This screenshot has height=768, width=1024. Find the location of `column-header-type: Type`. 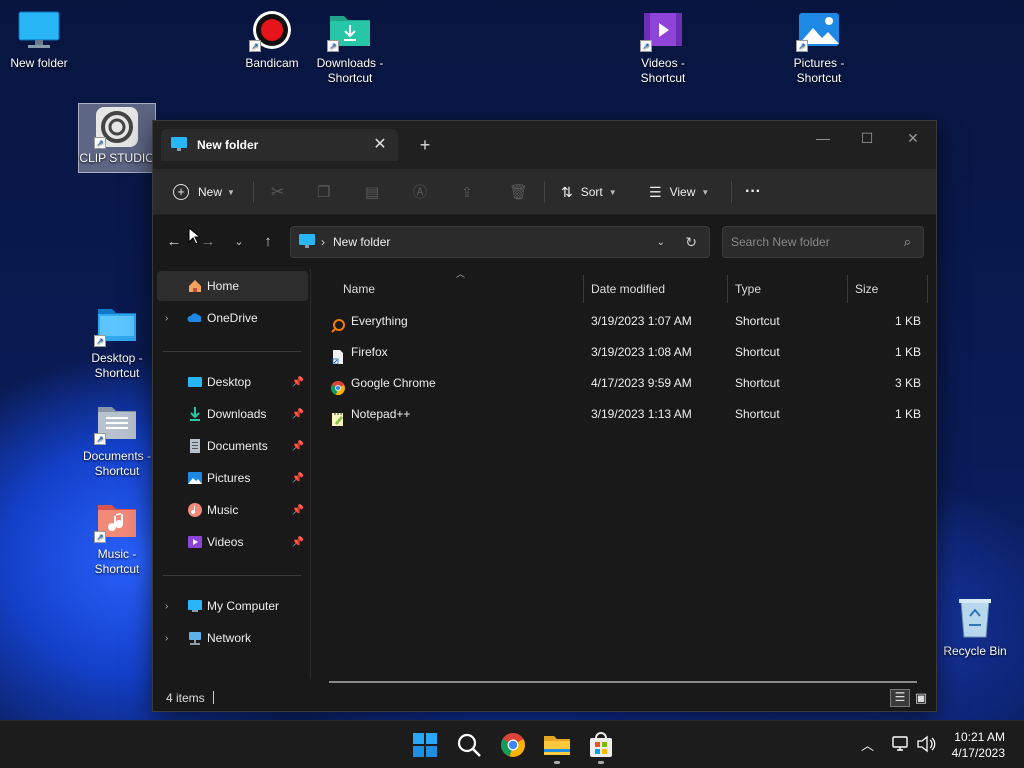

column-header-type: Type is located at coordinates (791, 289).